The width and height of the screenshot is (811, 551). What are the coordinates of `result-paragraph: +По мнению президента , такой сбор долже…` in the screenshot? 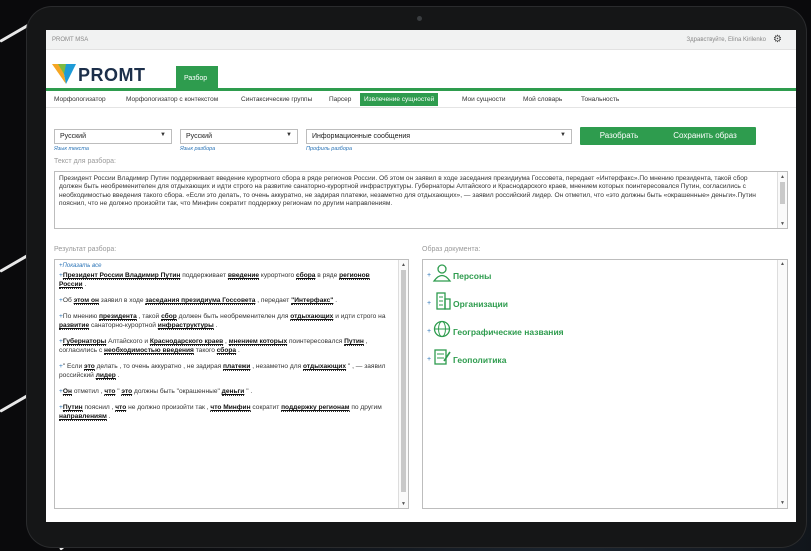 It's located at (226, 321).